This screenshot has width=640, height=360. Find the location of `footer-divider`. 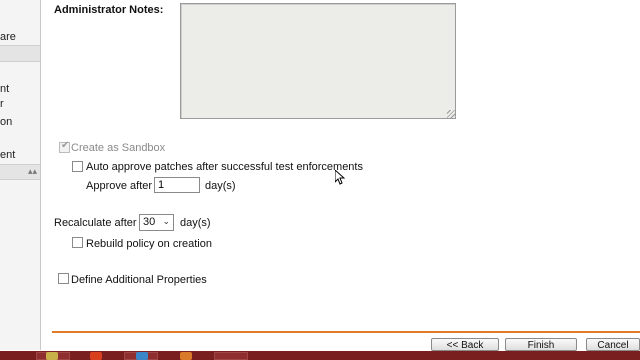

footer-divider is located at coordinates (346, 332).